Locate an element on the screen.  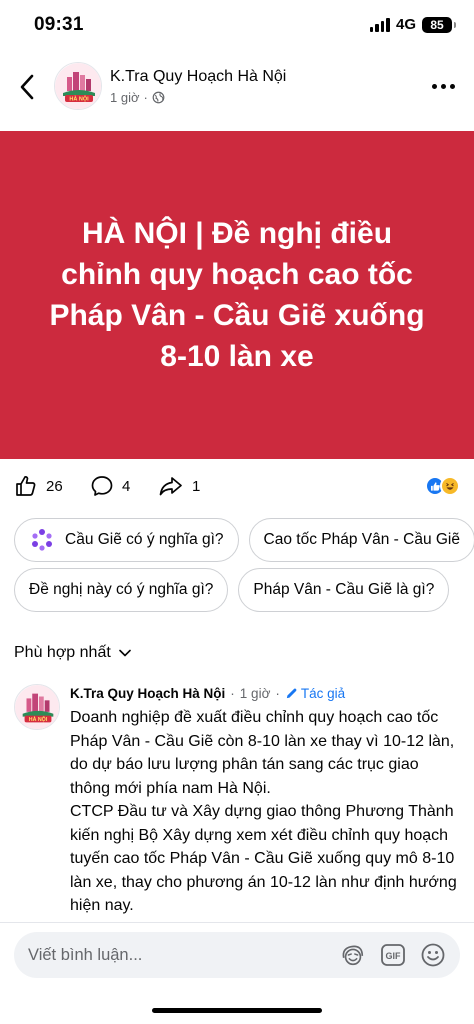
composer-actions: GIF is located at coordinates (393, 955).